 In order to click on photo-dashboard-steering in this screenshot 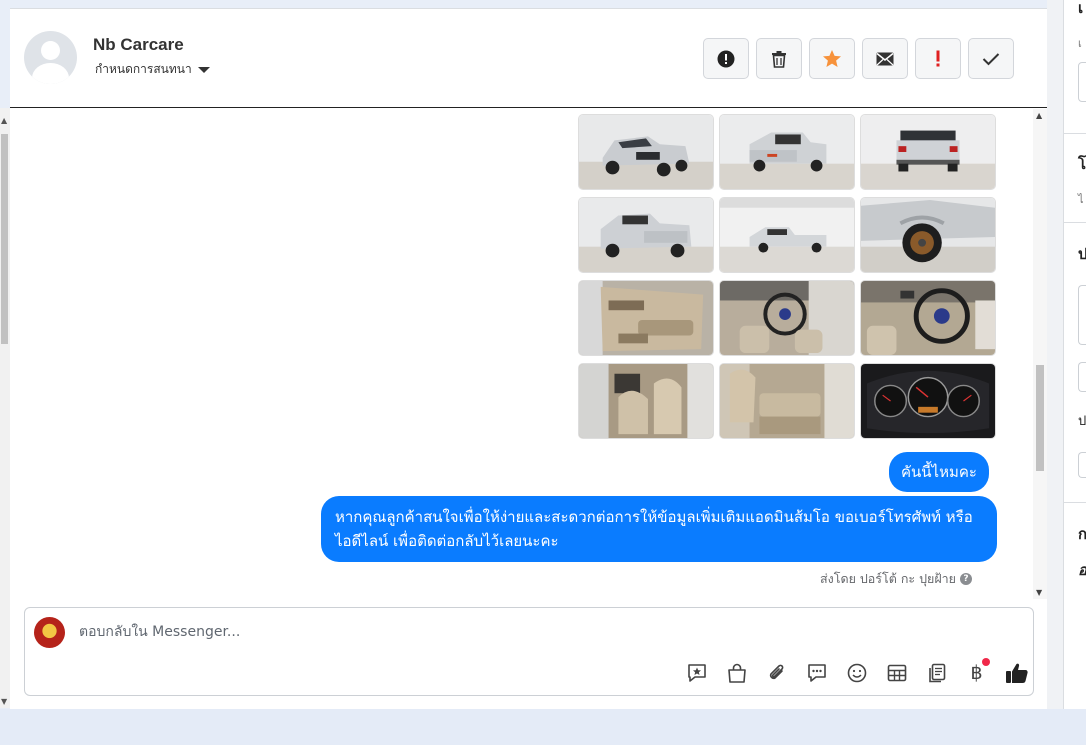, I will do `click(928, 318)`.